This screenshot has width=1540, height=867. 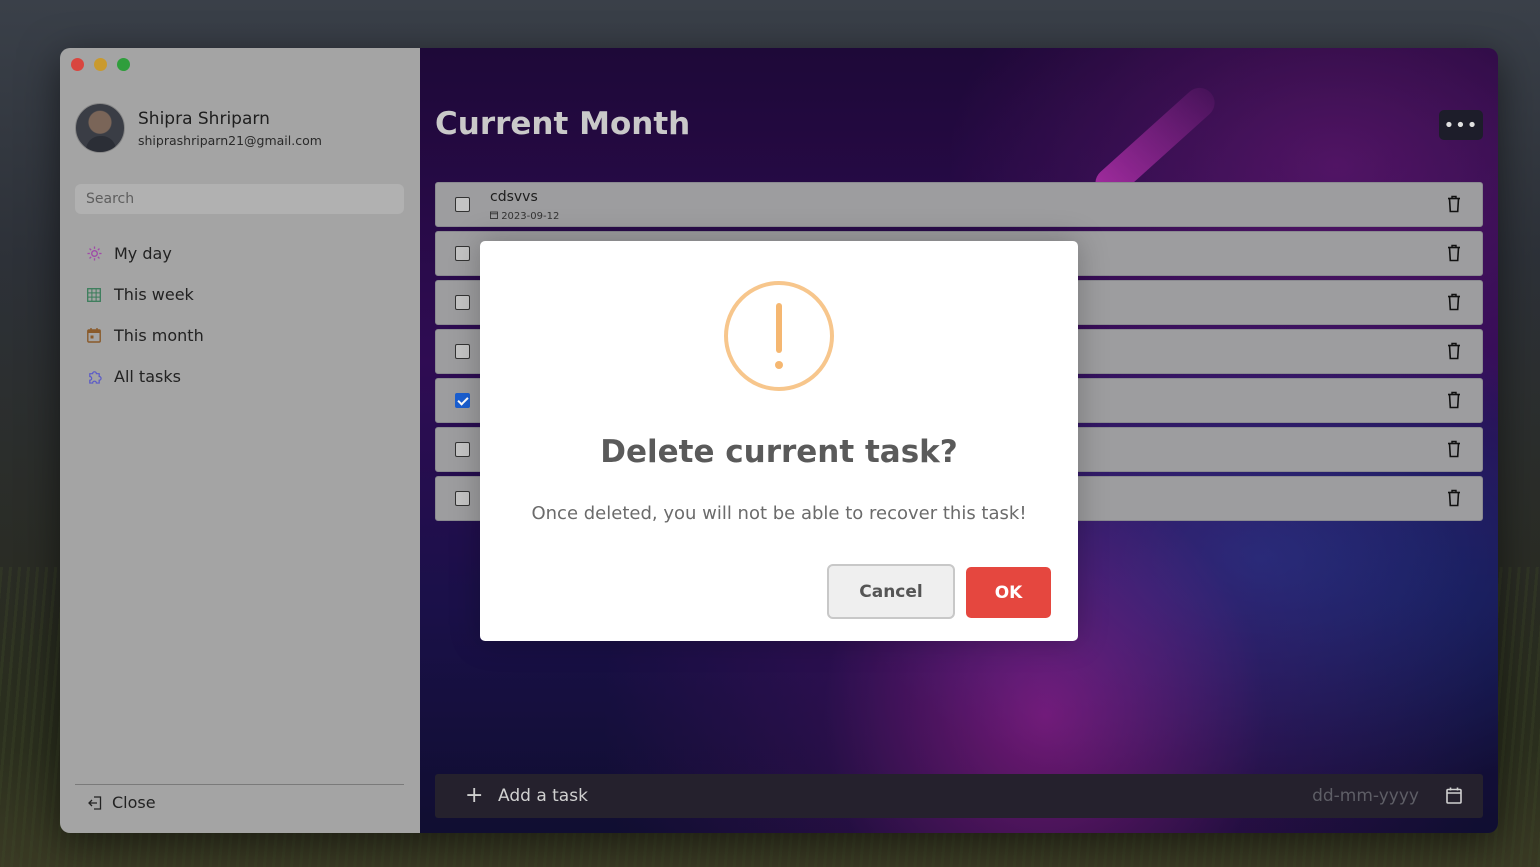 I want to click on sidebar-item-my-day: My day, so click(x=144, y=253).